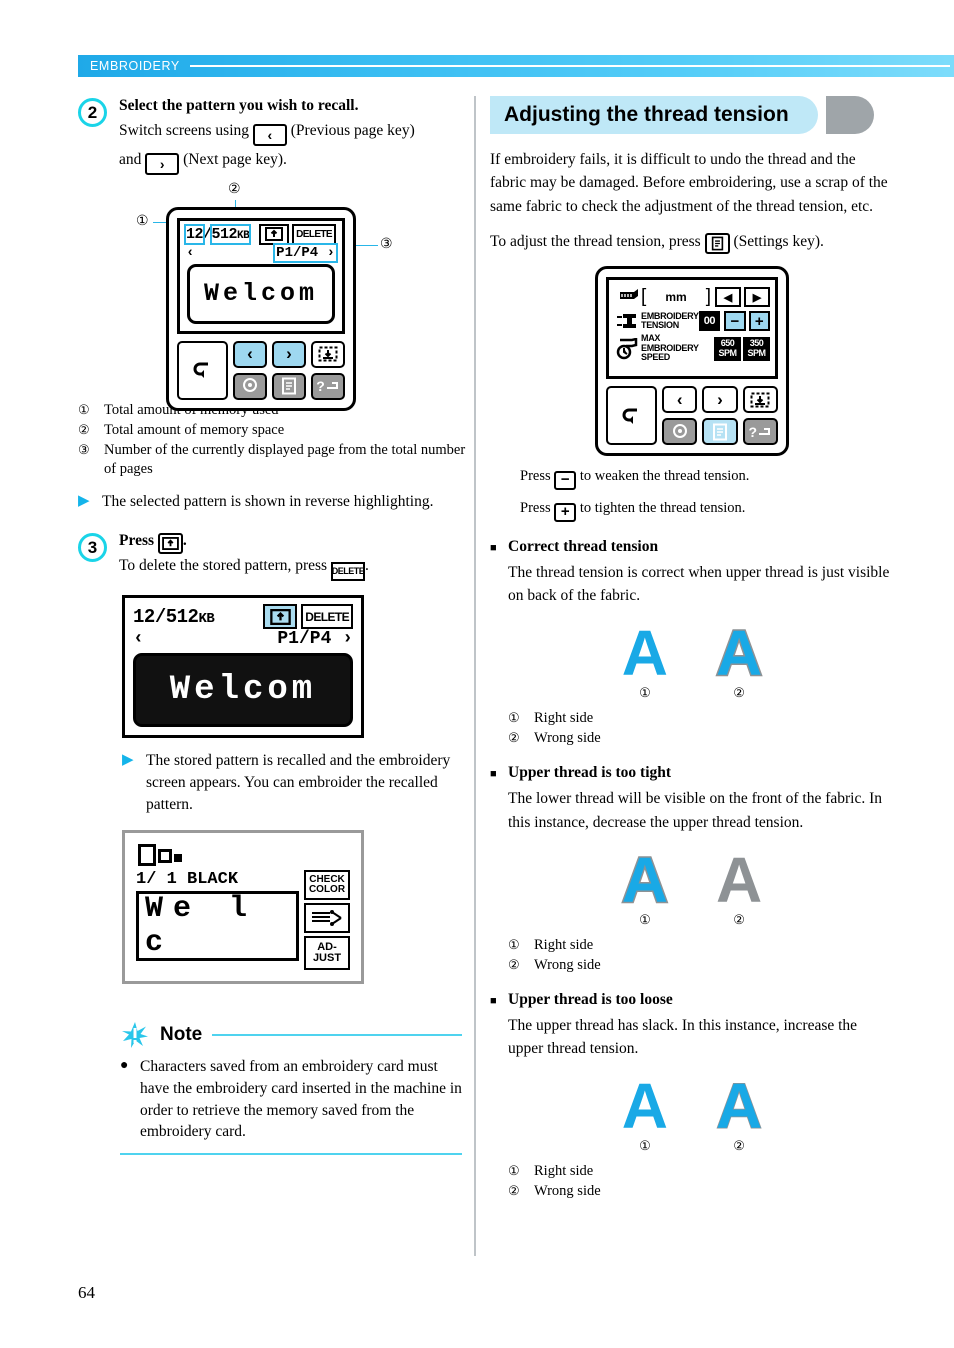 The height and width of the screenshot is (1348, 954). I want to click on screen-3-top, so click(243, 857).